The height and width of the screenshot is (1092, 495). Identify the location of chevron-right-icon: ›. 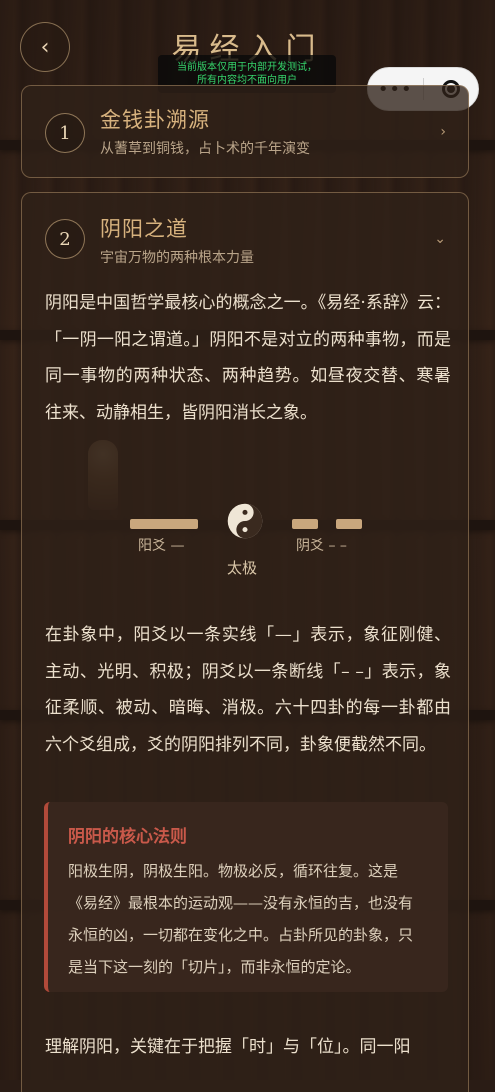
(443, 132).